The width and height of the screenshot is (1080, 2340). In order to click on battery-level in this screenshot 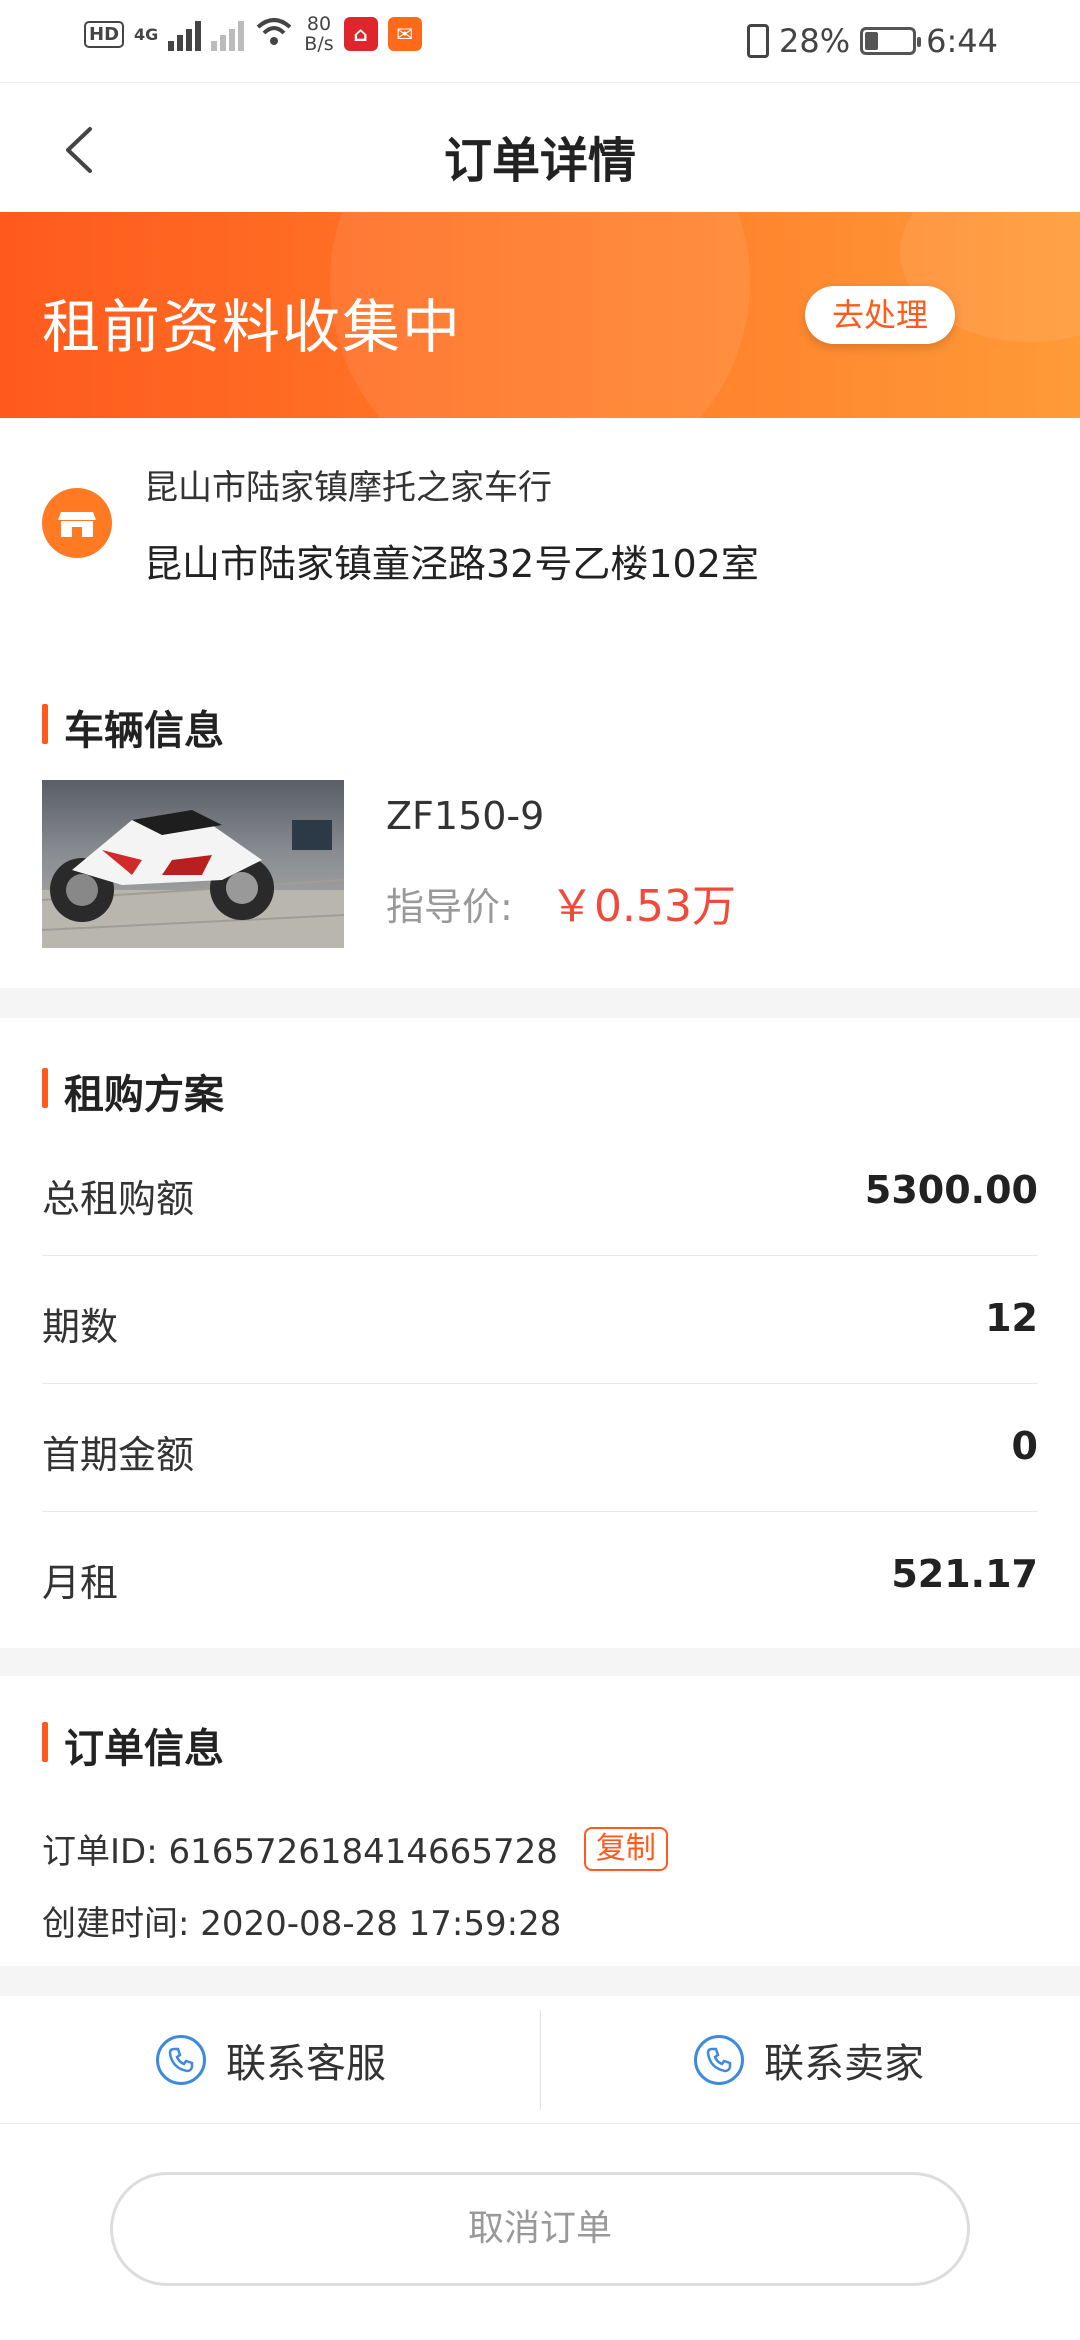, I will do `click(872, 41)`.